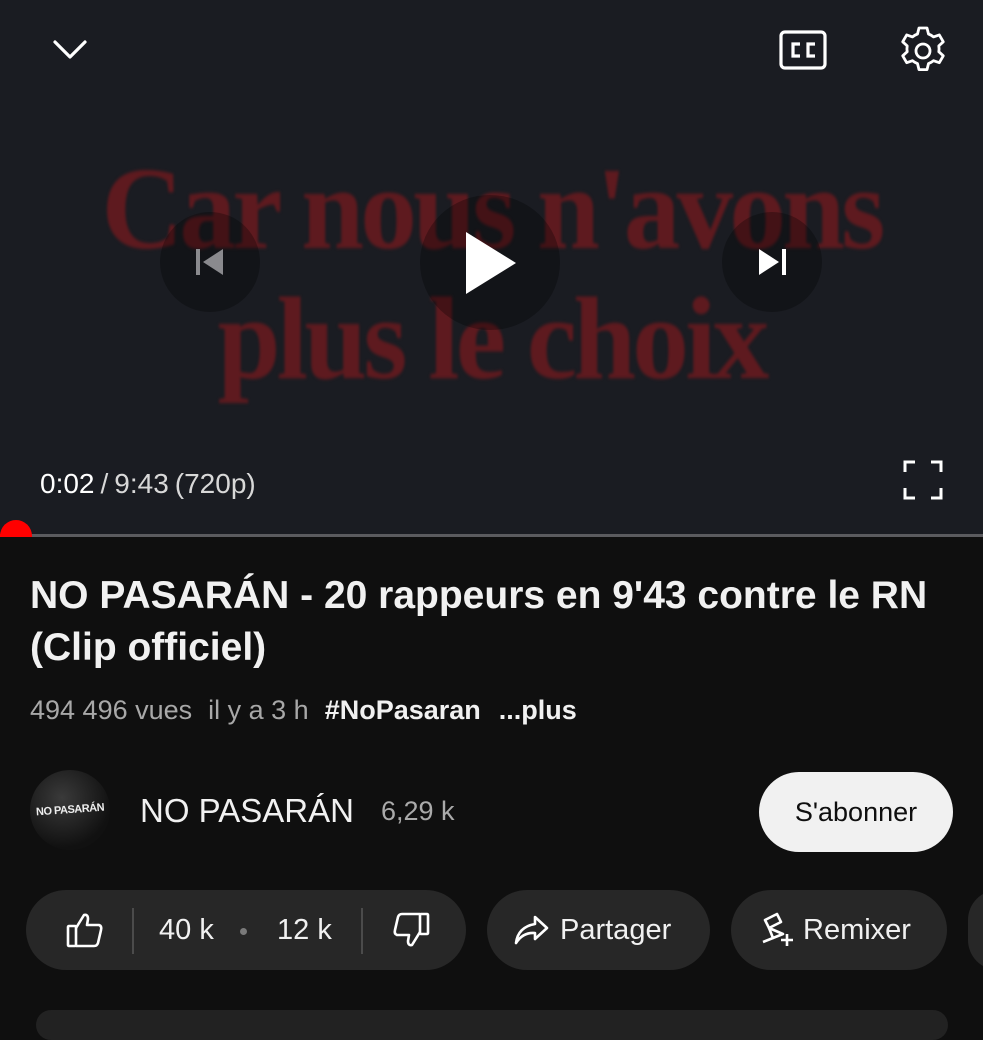 This screenshot has width=983, height=1040. I want to click on time-total: 9:43, so click(141, 483).